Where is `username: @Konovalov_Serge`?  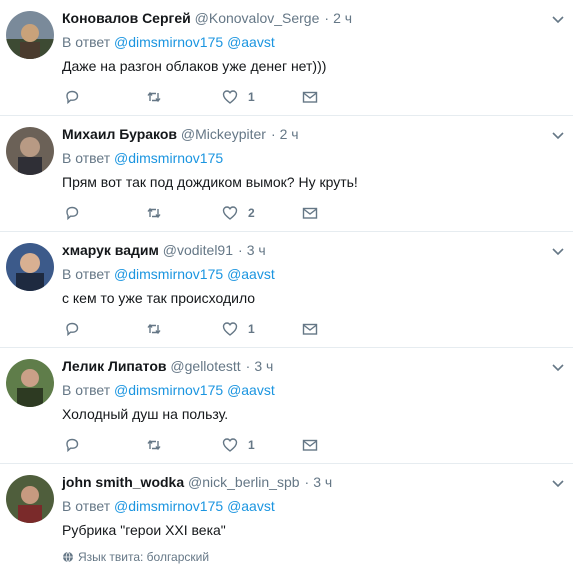 username: @Konovalov_Serge is located at coordinates (257, 18).